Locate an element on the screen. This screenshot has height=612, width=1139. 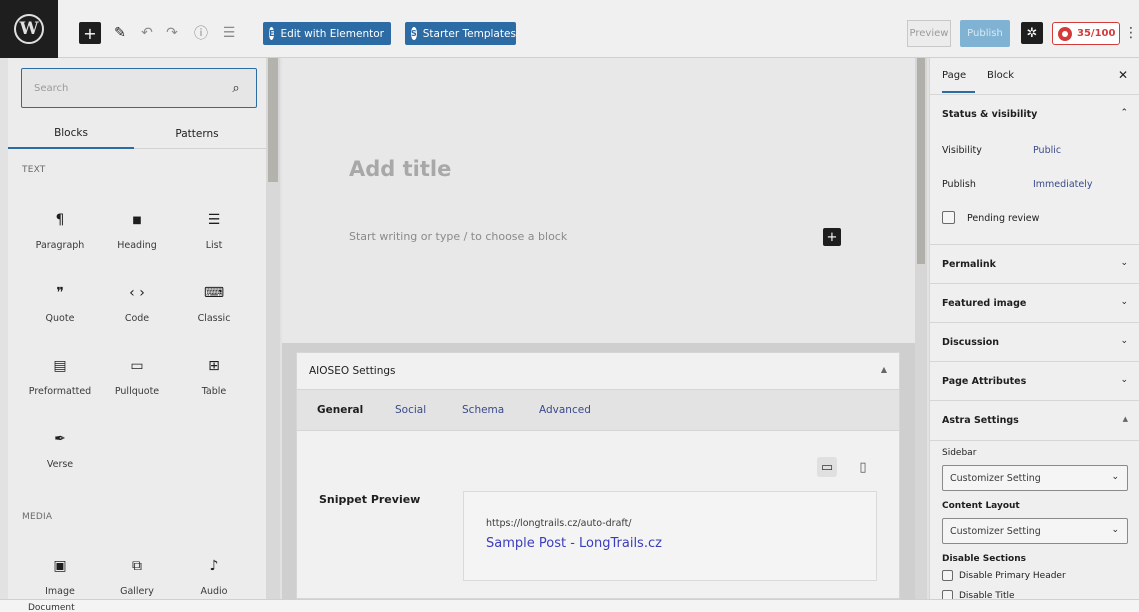
edit-with-elementor-button: E Edit with Elementor is located at coordinates (327, 33).